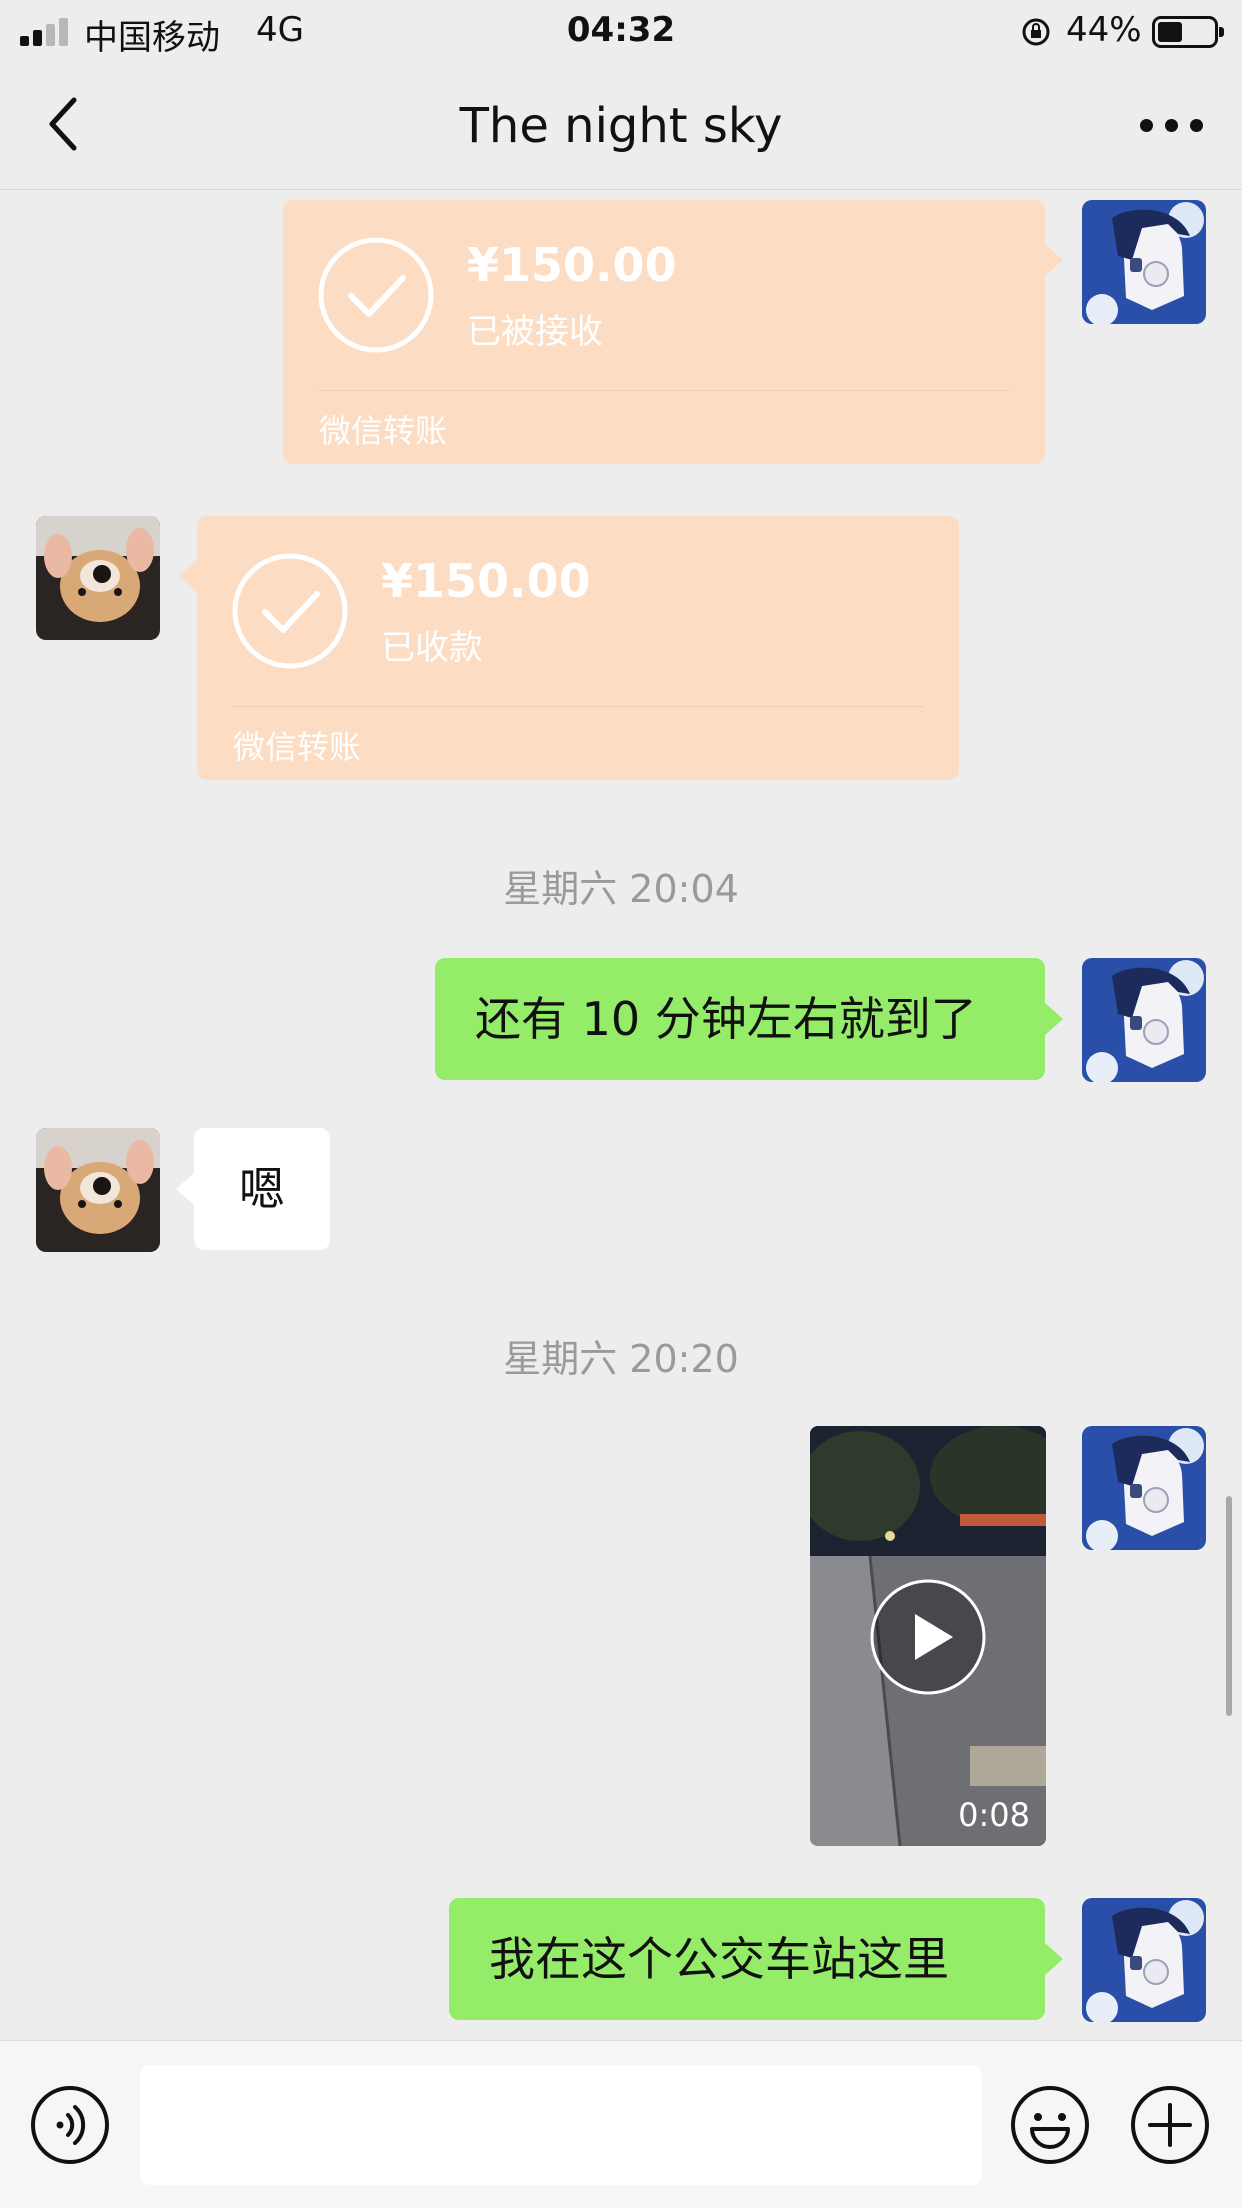  Describe the element at coordinates (432, 648) in the screenshot. I see `transfer-status: 已收款` at that location.